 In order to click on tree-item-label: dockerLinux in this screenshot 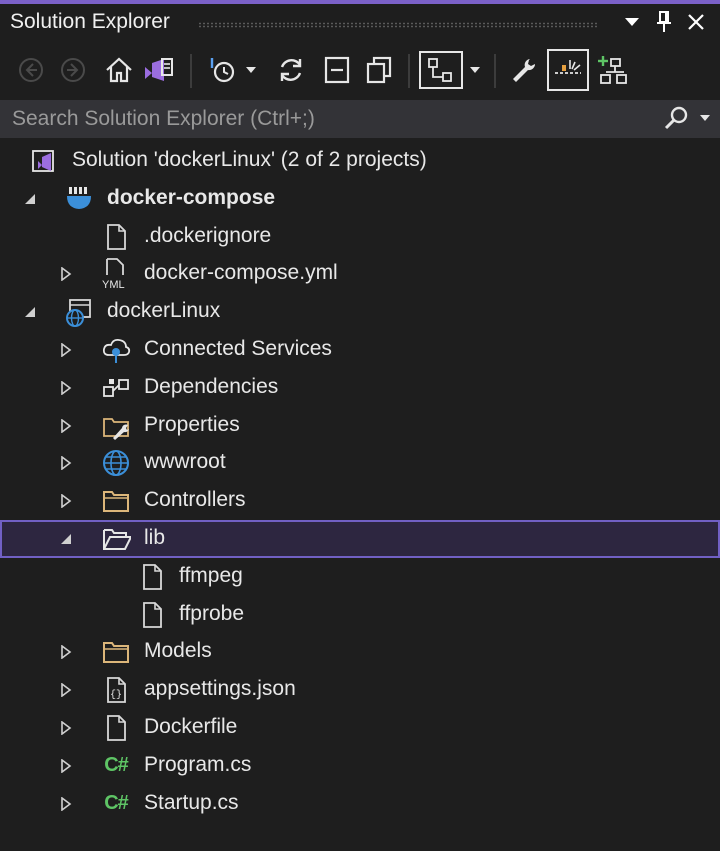, I will do `click(164, 311)`.